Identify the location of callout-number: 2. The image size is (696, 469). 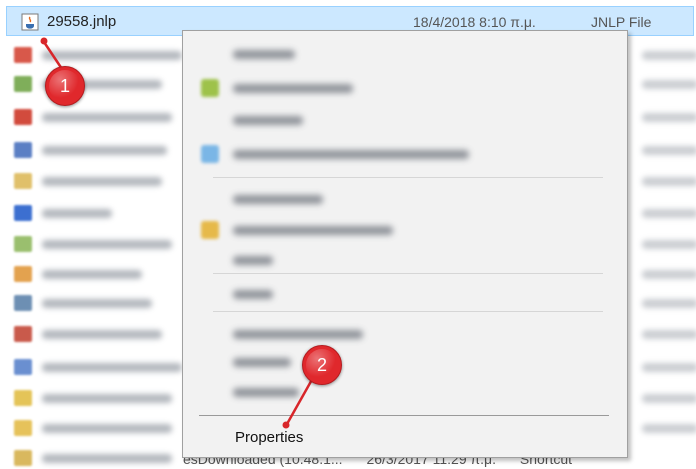
(321, 365).